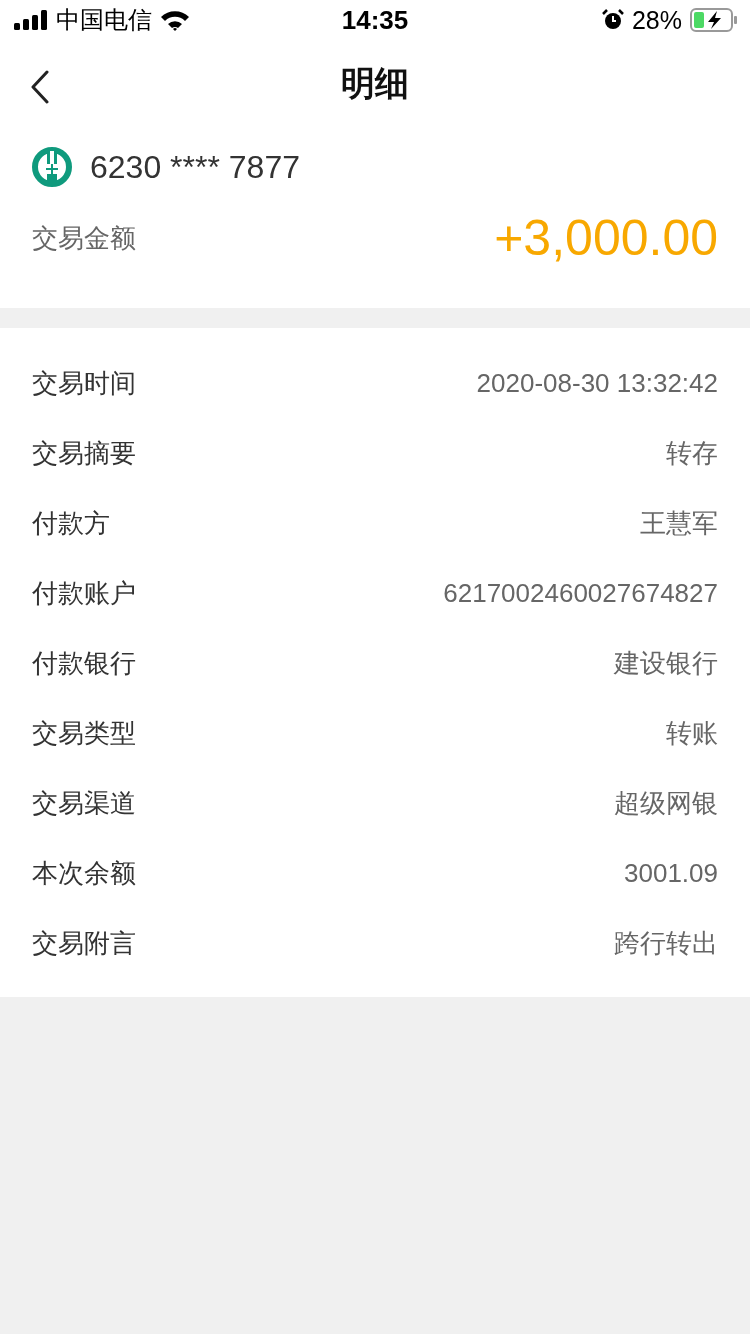 This screenshot has width=750, height=1334. Describe the element at coordinates (52, 167) in the screenshot. I see `bank-logo-icon` at that location.